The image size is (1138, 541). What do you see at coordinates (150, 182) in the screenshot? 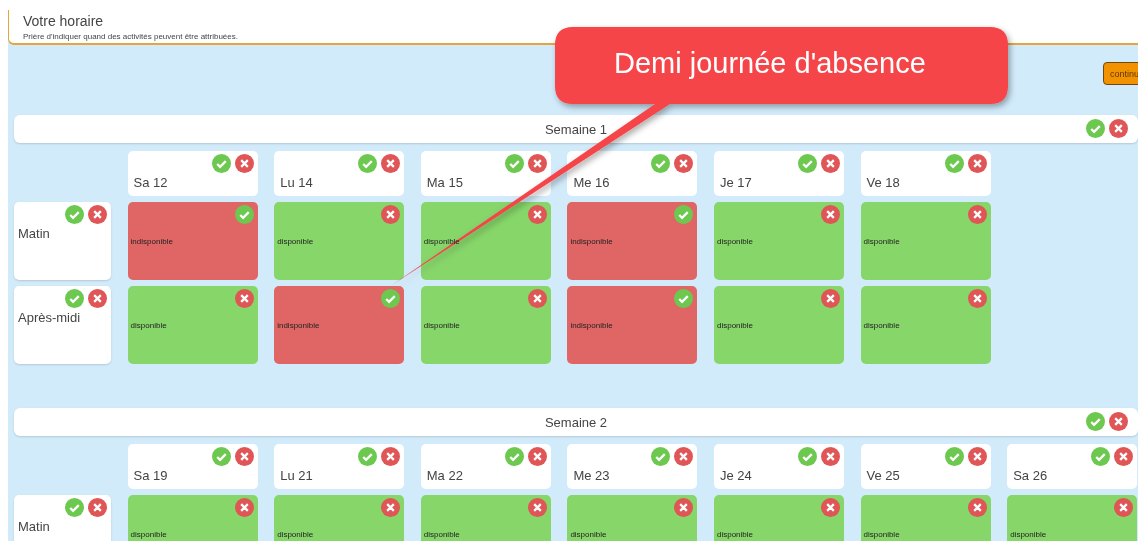
I see `day-label: Sa 12` at bounding box center [150, 182].